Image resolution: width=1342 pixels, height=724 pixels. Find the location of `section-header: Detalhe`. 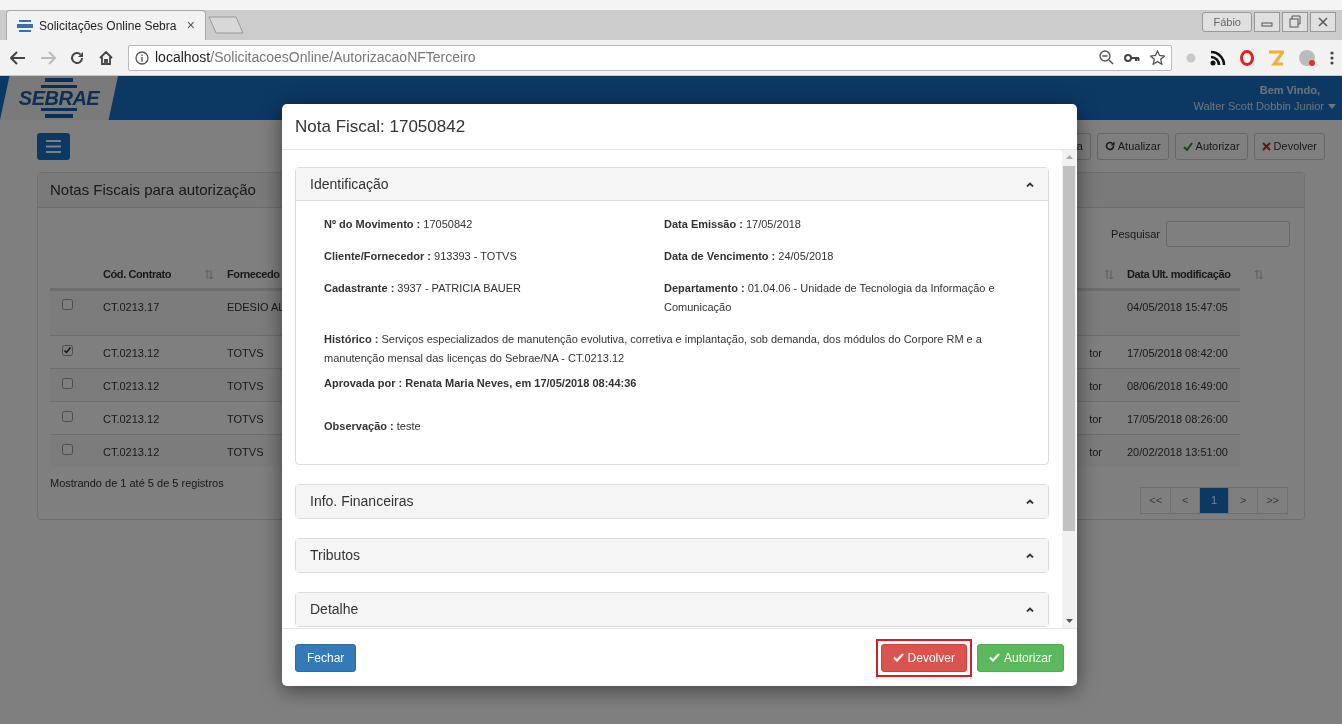

section-header: Detalhe is located at coordinates (672, 609).